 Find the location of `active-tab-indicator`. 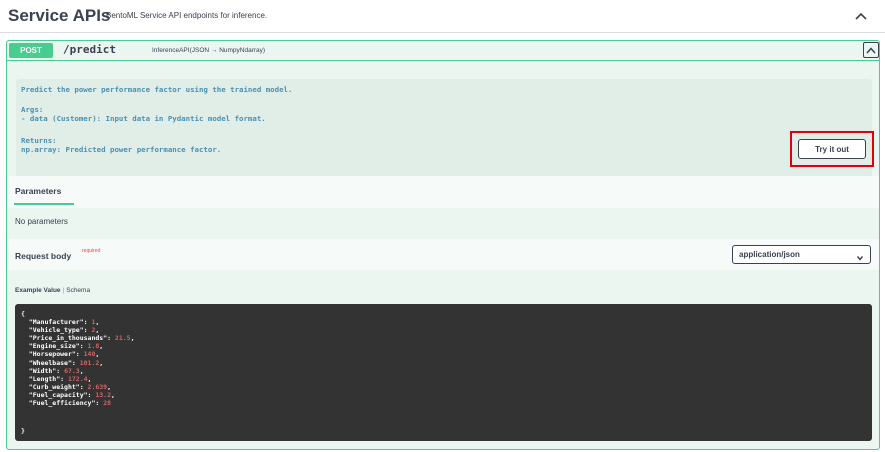

active-tab-indicator is located at coordinates (44, 204).